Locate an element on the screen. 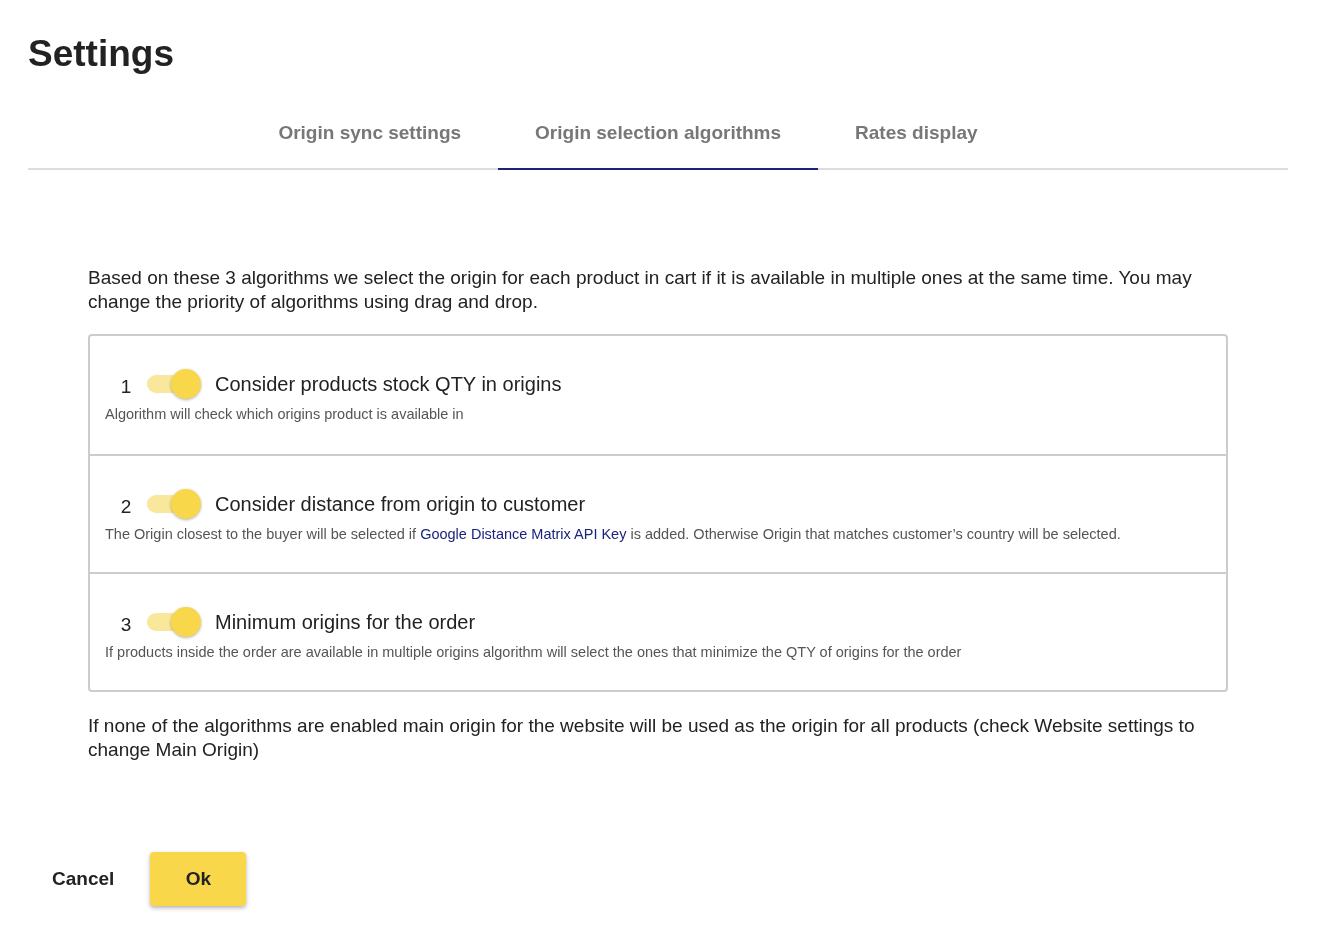  api-key-link: Google Distance Matrix API Key is located at coordinates (523, 534).